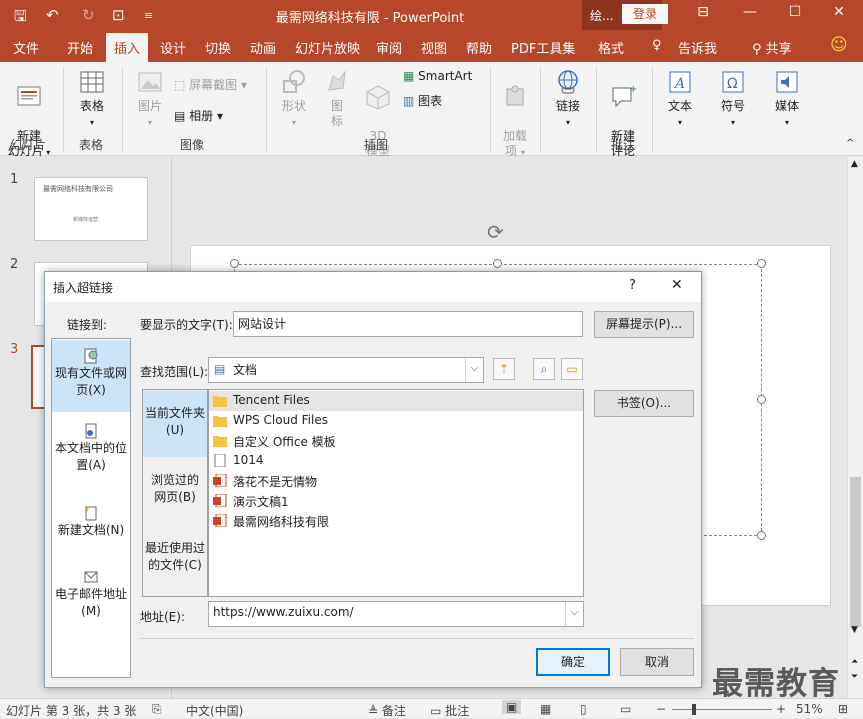 The image size is (863, 719). What do you see at coordinates (396, 441) in the screenshot?
I see `file-row: 自定义 Office 模板` at bounding box center [396, 441].